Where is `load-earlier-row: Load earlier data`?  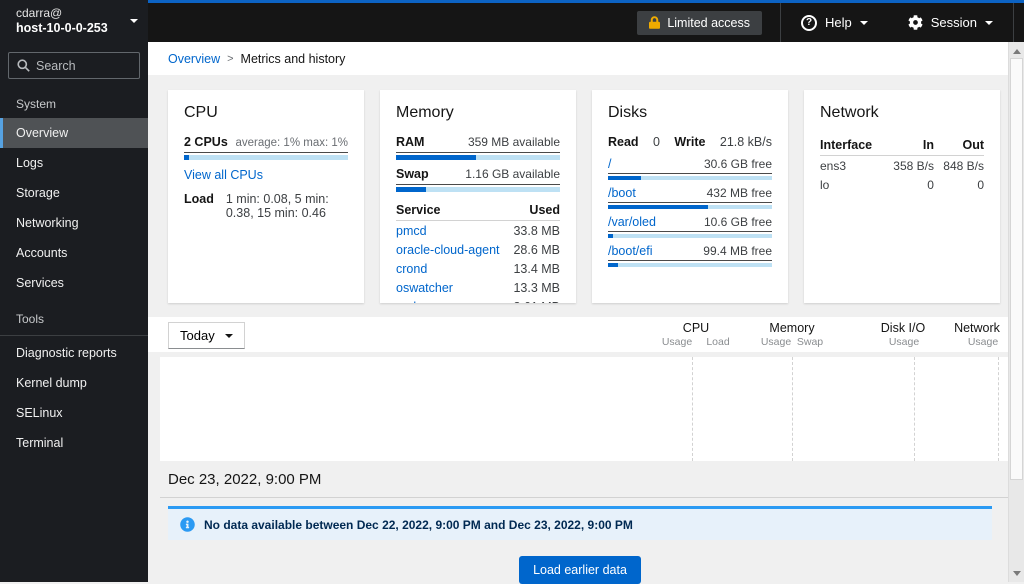 load-earlier-row: Load earlier data is located at coordinates (580, 570).